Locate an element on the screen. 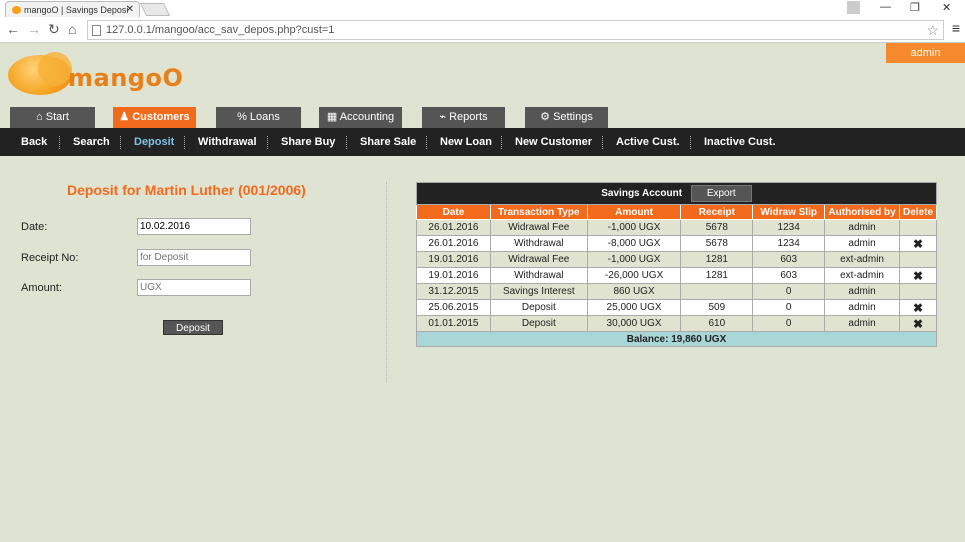 This screenshot has width=965, height=542. receipt-input is located at coordinates (194, 257).